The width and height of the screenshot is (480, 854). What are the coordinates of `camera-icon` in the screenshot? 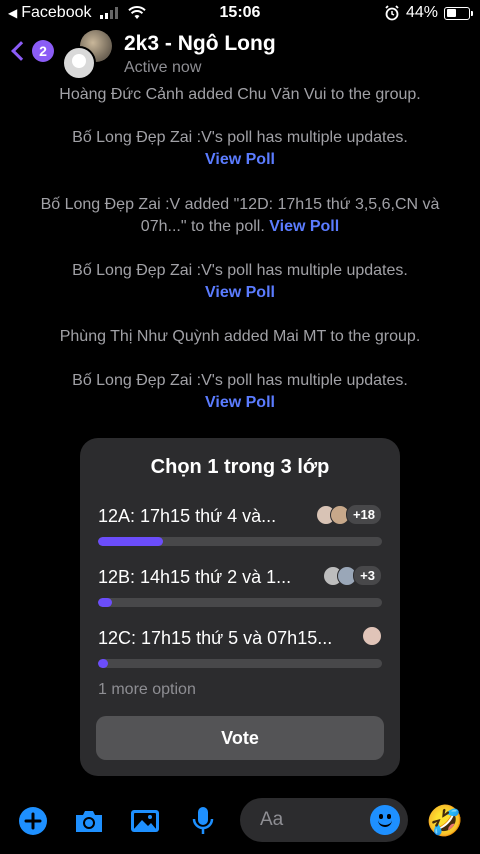 It's located at (89, 821).